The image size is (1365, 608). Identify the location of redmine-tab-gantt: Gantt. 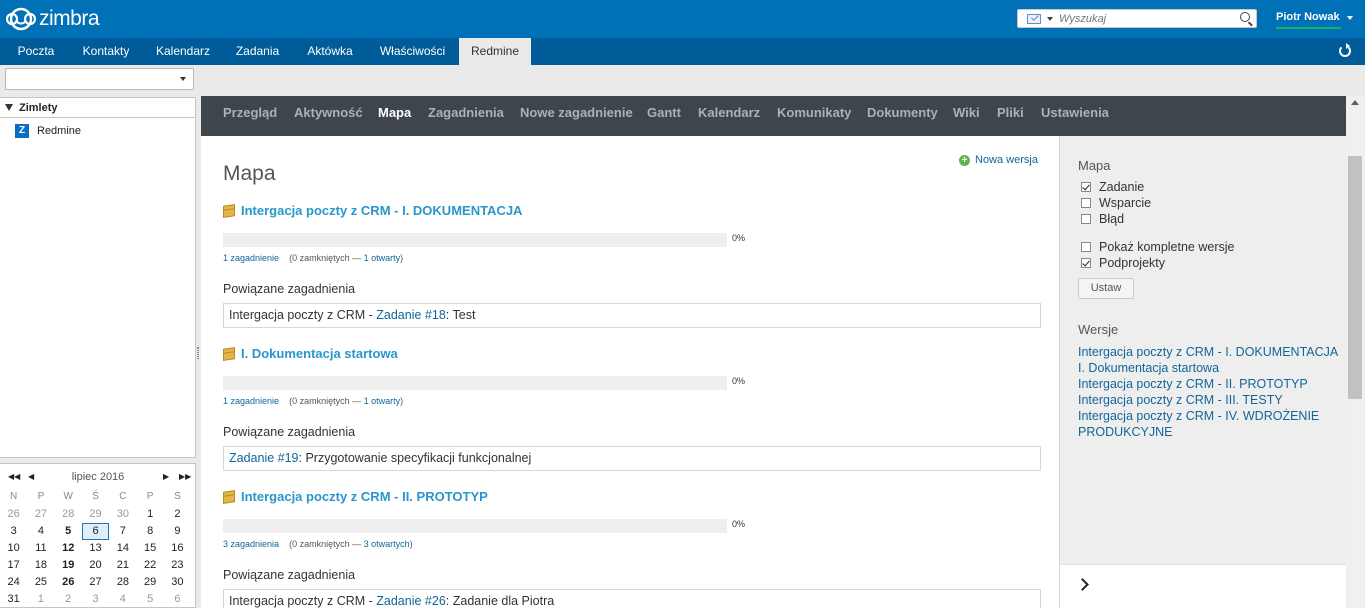
(664, 116).